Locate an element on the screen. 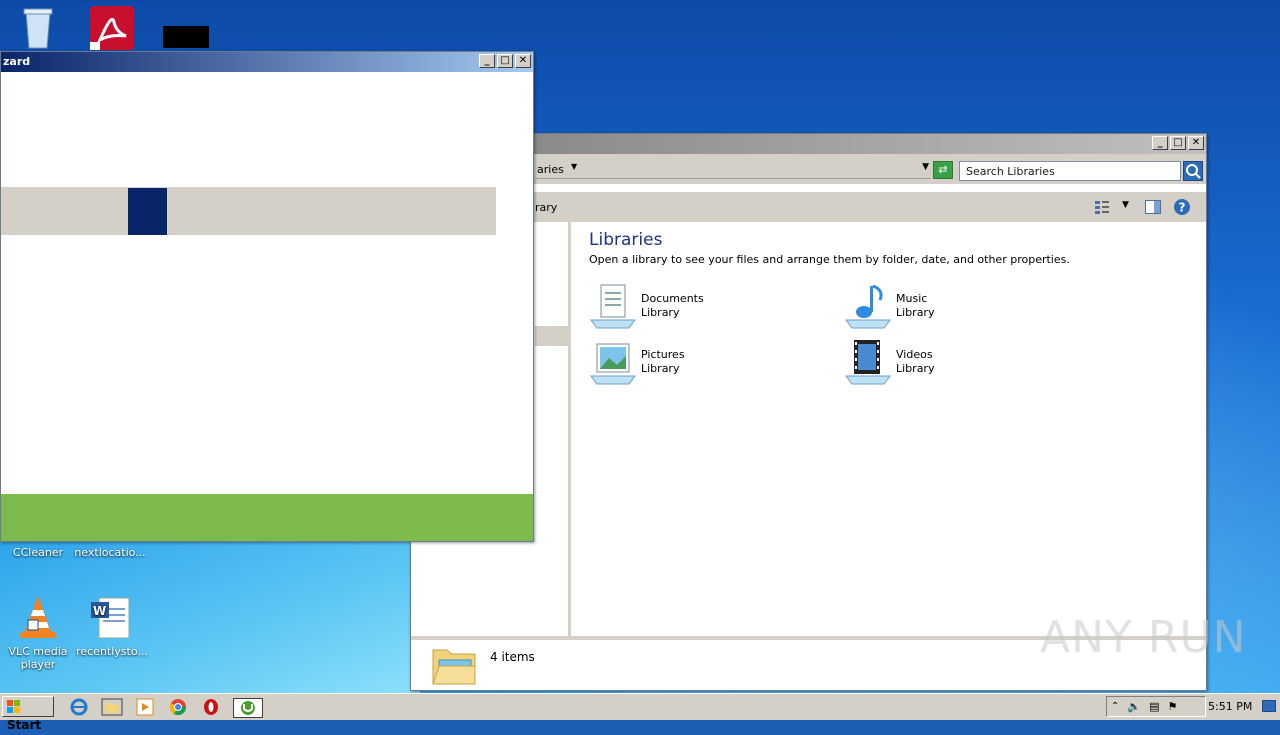 Image resolution: width=1280 pixels, height=735 pixels. watermark: ANY RUN is located at coordinates (1143, 637).